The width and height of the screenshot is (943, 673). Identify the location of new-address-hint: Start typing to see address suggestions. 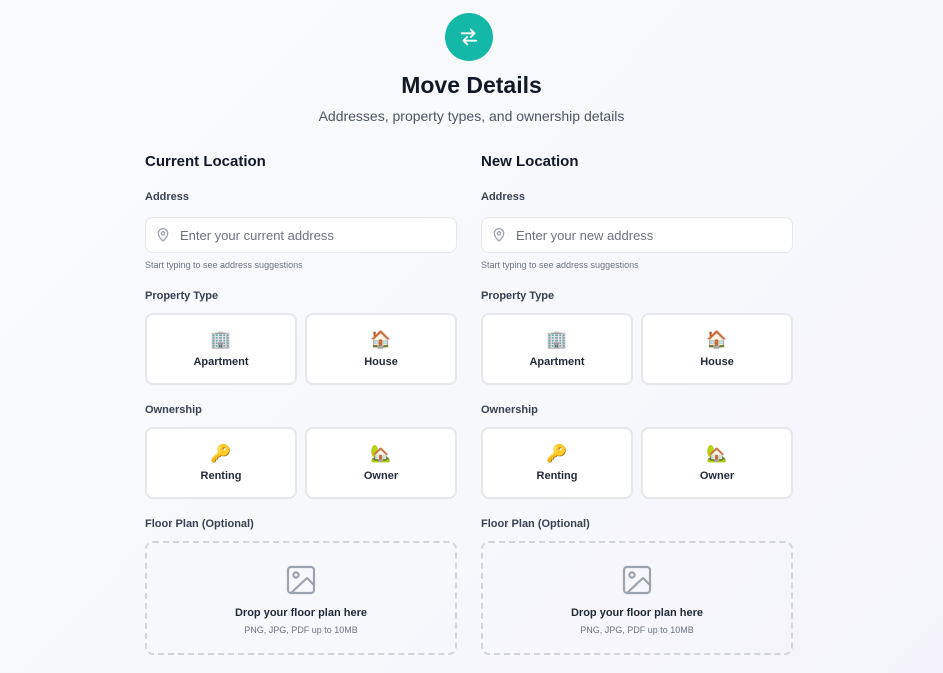
(560, 265).